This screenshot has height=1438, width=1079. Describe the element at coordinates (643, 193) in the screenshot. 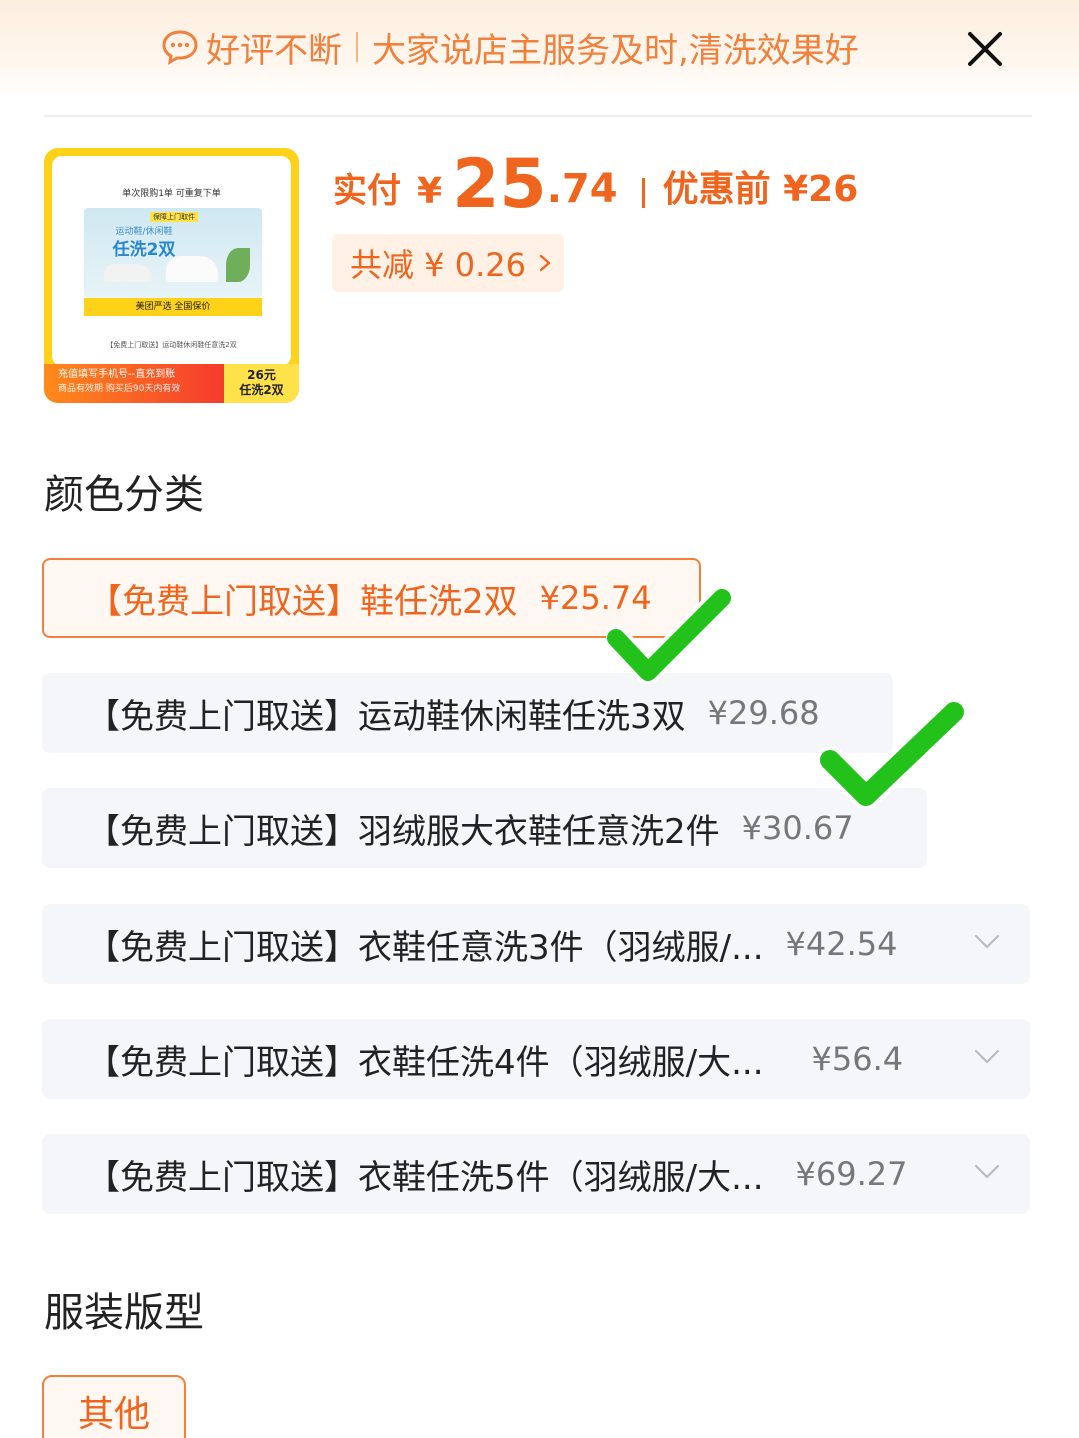

I see `price-divider` at that location.